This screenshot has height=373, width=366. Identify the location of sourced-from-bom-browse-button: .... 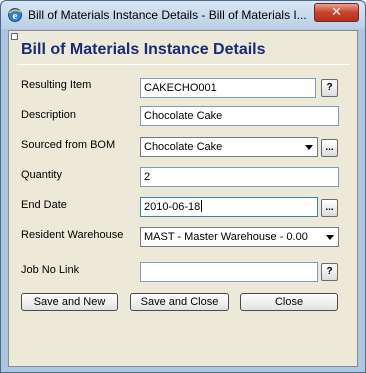
(329, 148).